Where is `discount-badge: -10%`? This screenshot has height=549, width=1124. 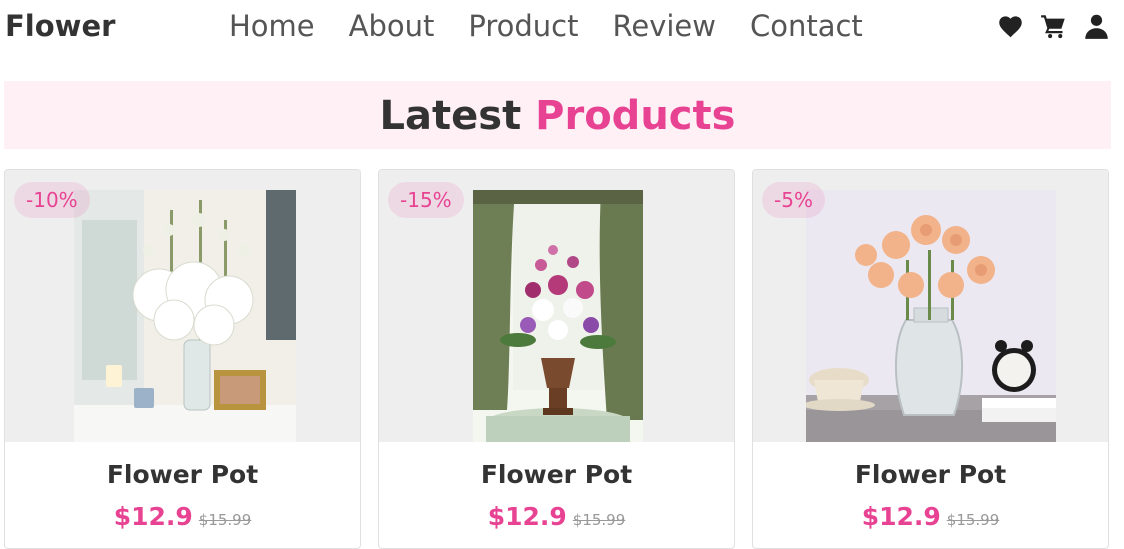
discount-badge: -10% is located at coordinates (52, 200).